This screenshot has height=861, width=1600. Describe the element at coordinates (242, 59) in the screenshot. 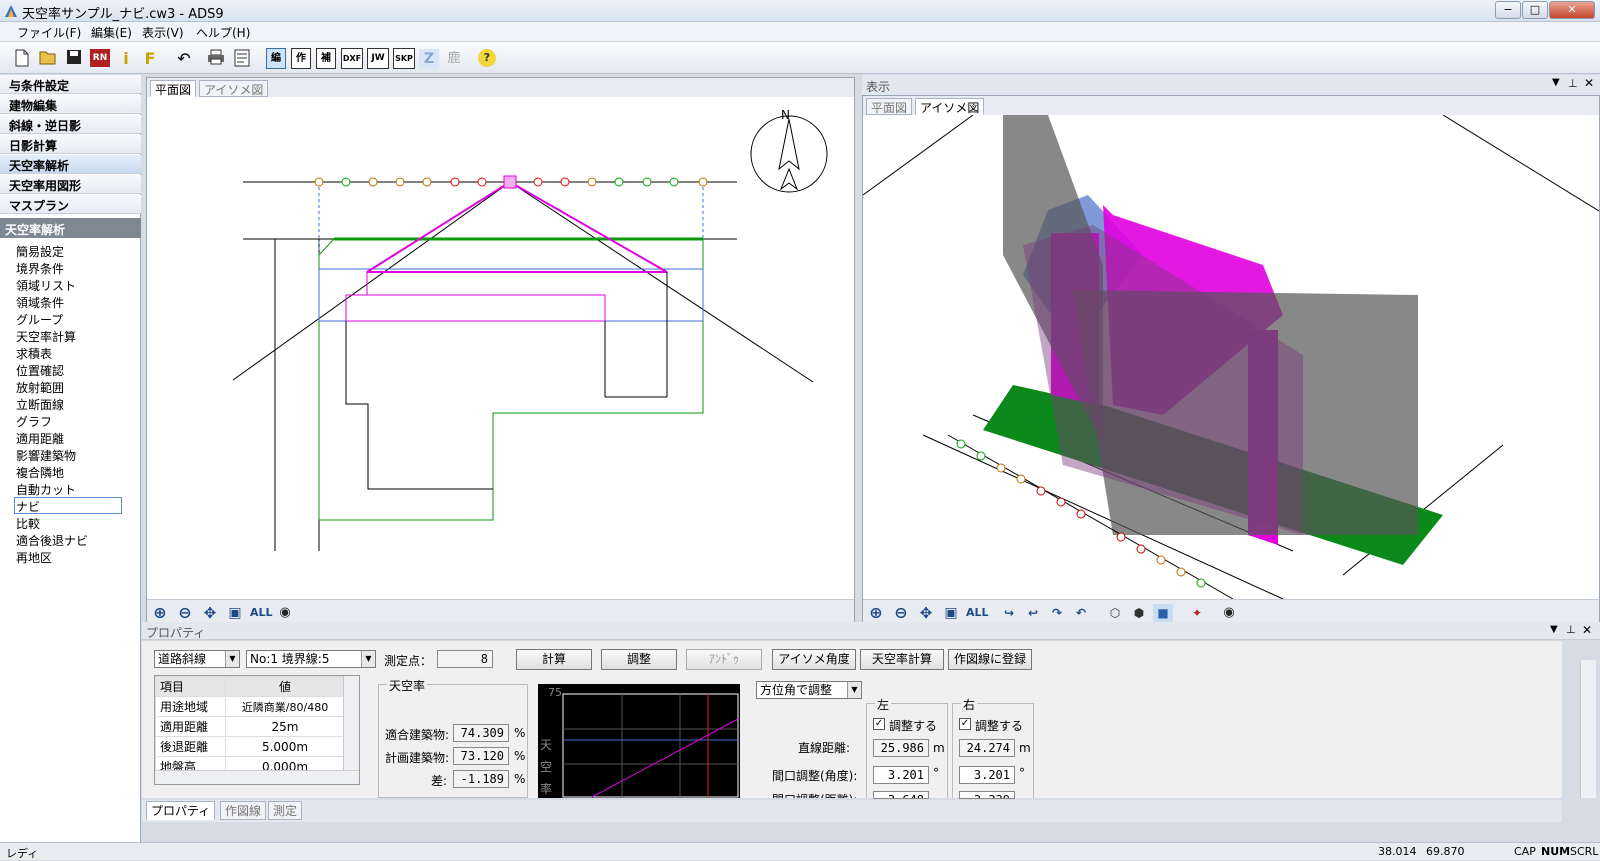

I see `preview-icon` at that location.